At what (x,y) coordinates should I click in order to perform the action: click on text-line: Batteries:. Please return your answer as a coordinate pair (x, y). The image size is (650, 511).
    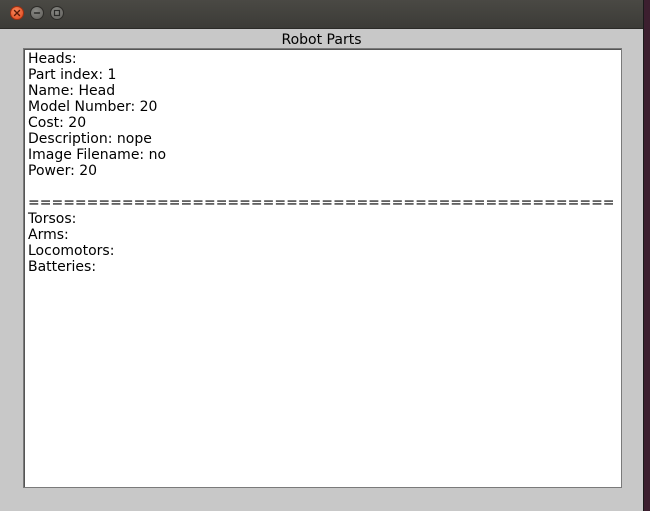
    Looking at the image, I should click on (62, 267).